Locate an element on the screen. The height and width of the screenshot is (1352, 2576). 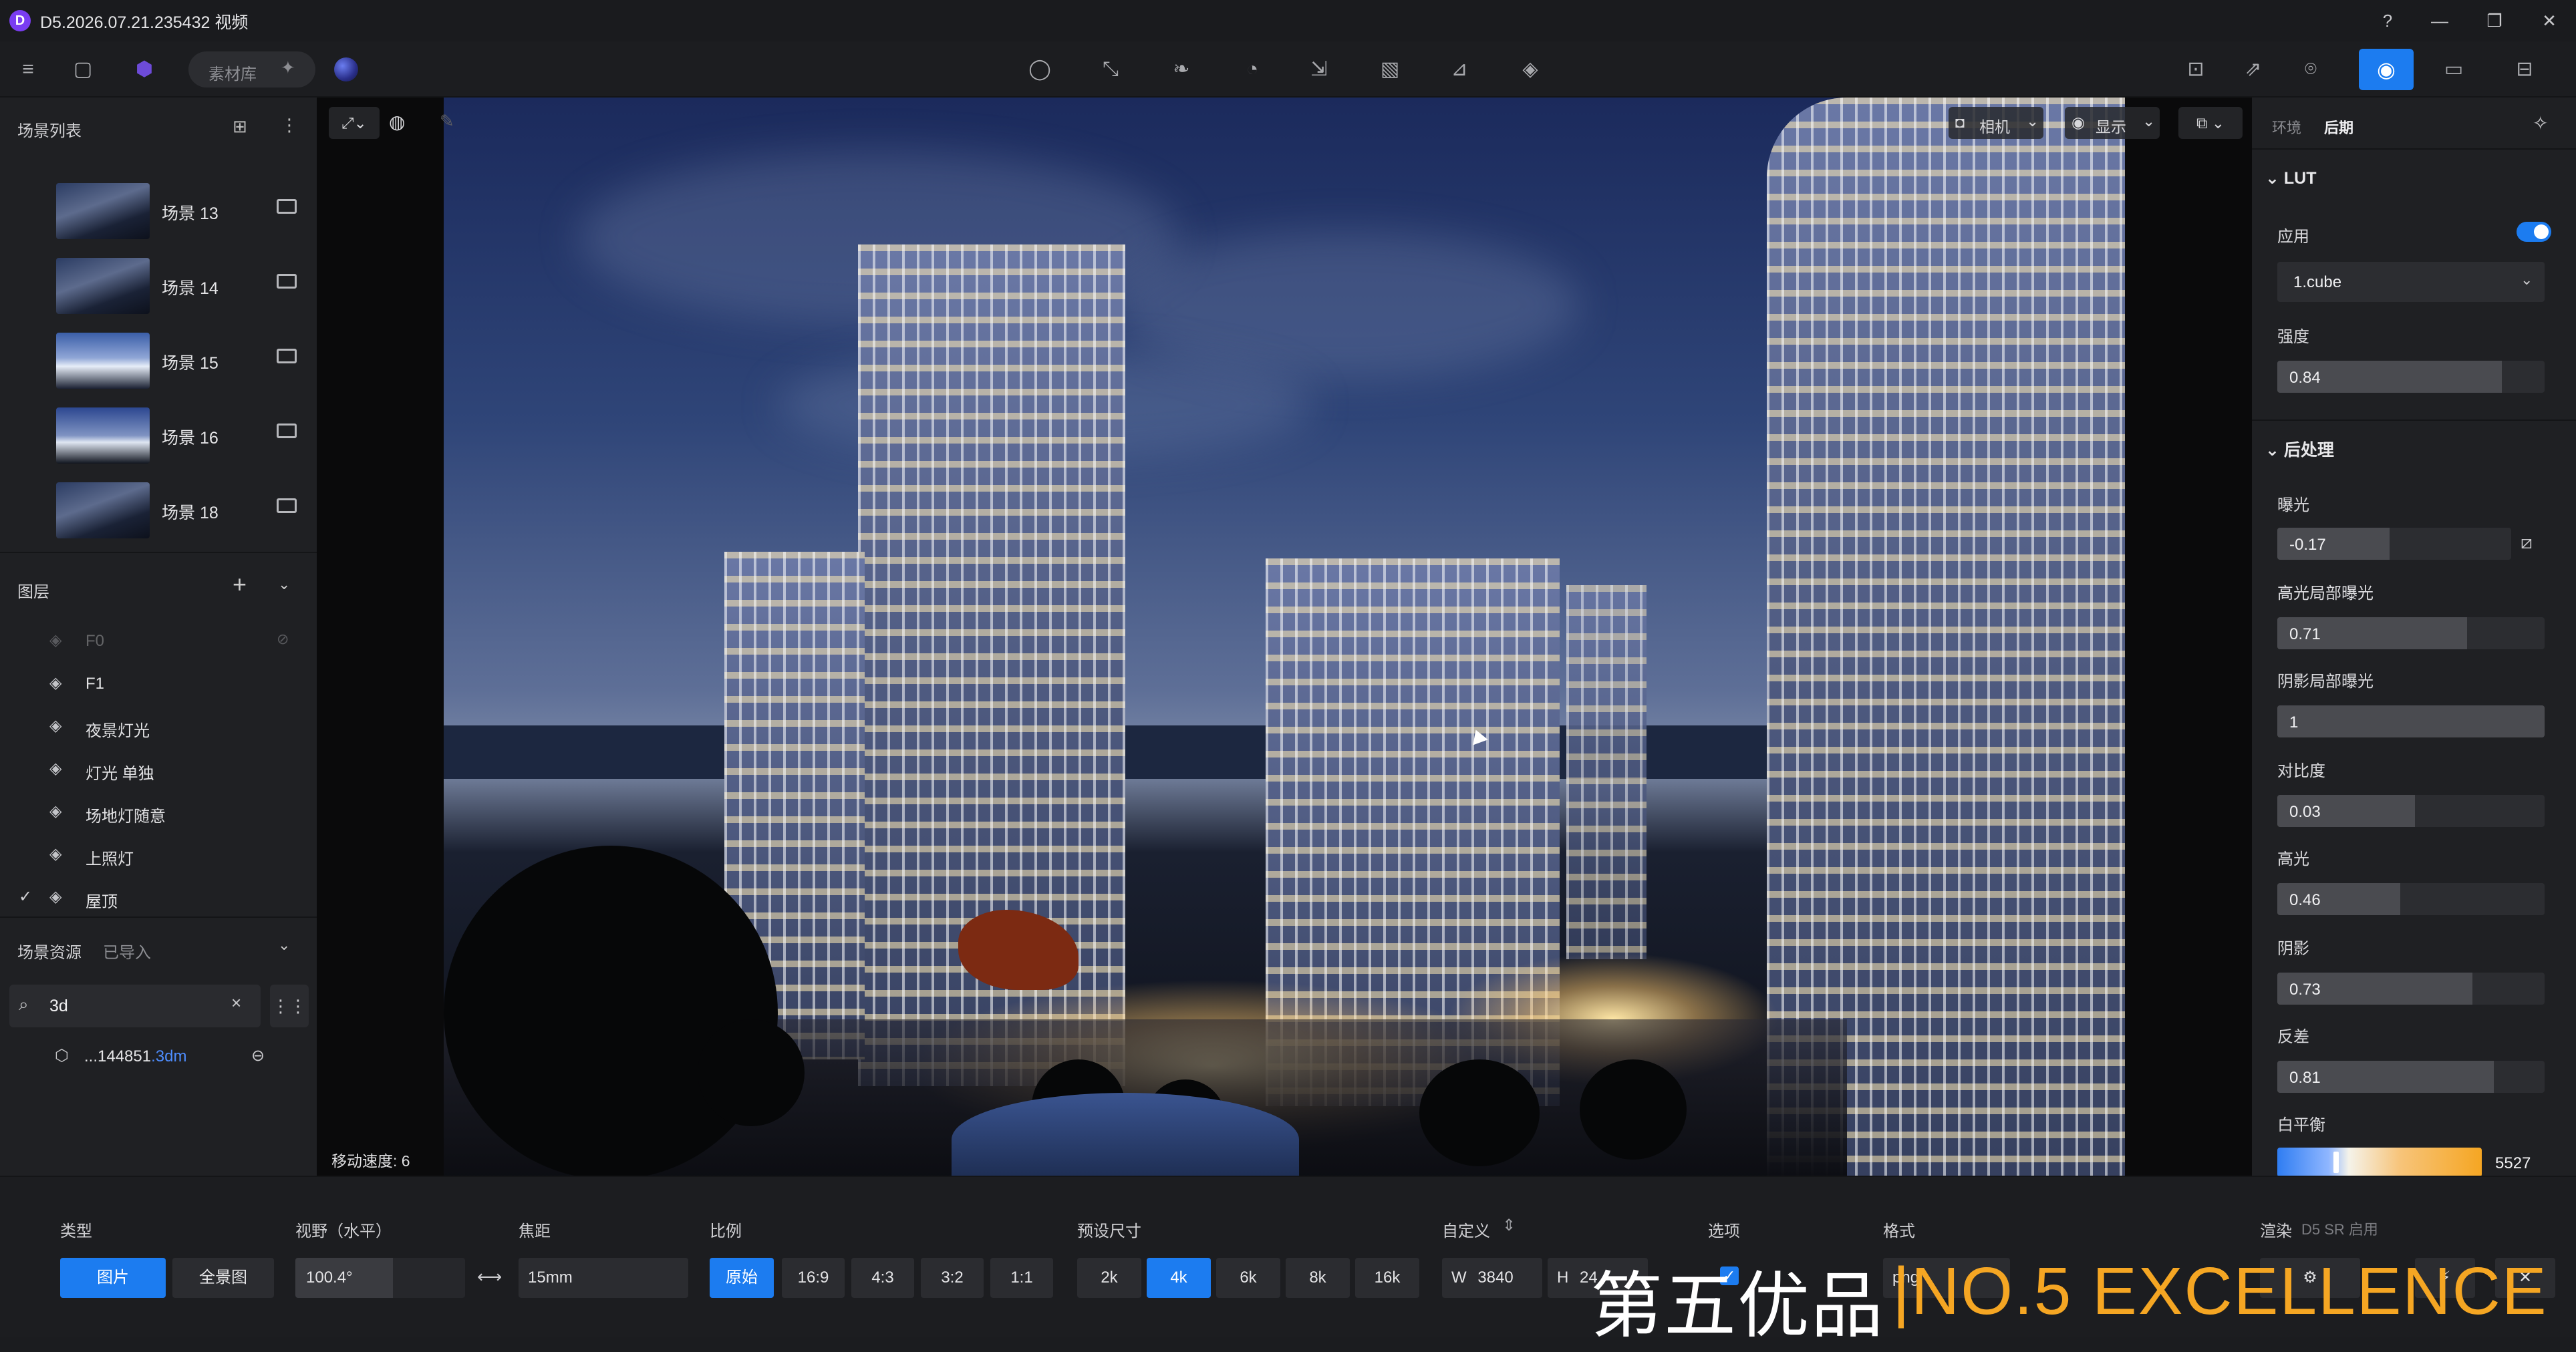
preset-2k-button: 2k is located at coordinates (1109, 1278).